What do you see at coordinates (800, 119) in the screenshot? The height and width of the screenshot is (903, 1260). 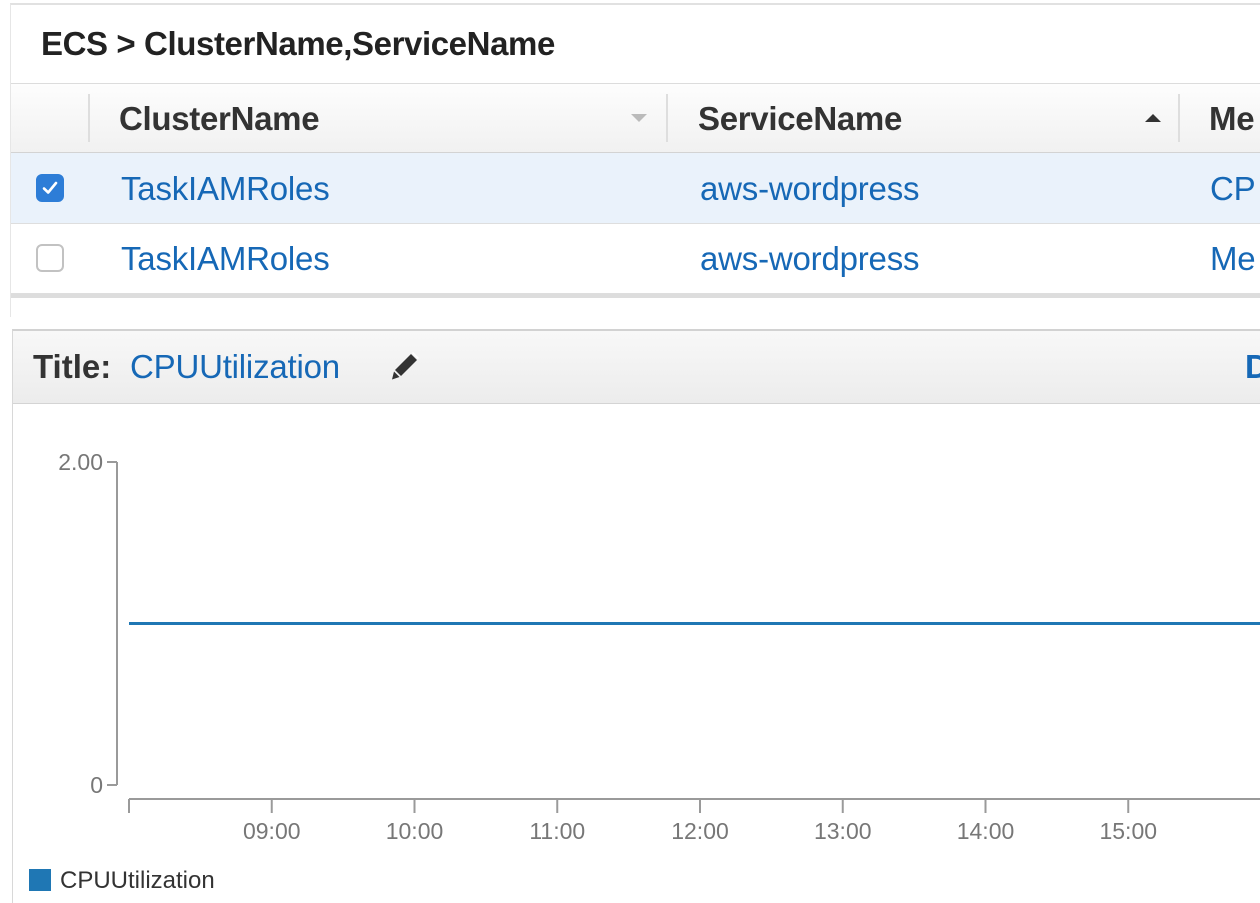 I see `column-header-servicename: ServiceName` at bounding box center [800, 119].